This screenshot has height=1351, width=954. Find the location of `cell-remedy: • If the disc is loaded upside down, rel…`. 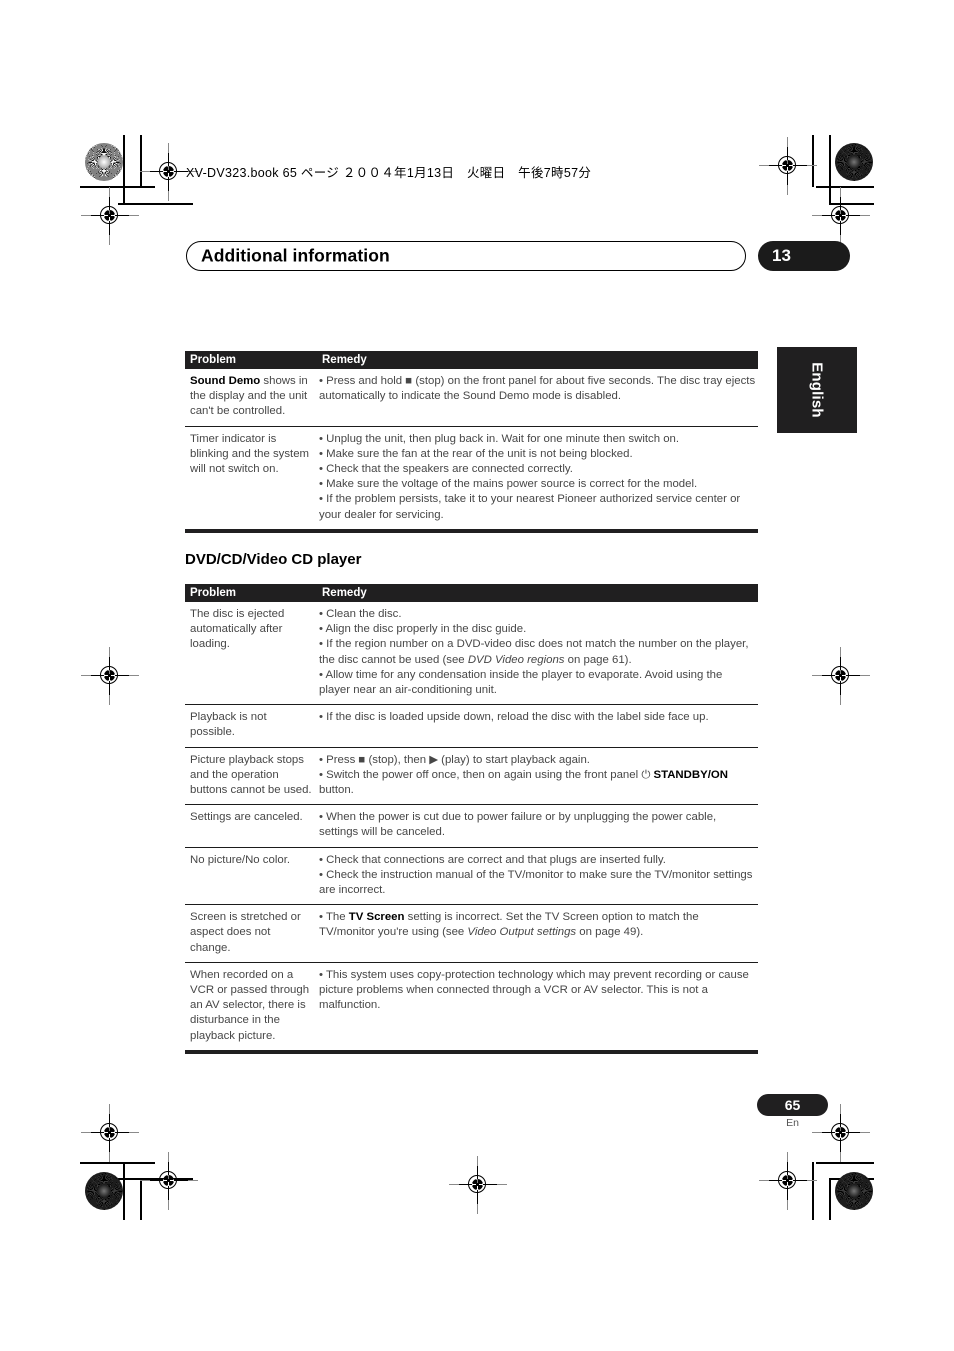

cell-remedy: • If the disc is loaded upside down, rel… is located at coordinates (537, 725).